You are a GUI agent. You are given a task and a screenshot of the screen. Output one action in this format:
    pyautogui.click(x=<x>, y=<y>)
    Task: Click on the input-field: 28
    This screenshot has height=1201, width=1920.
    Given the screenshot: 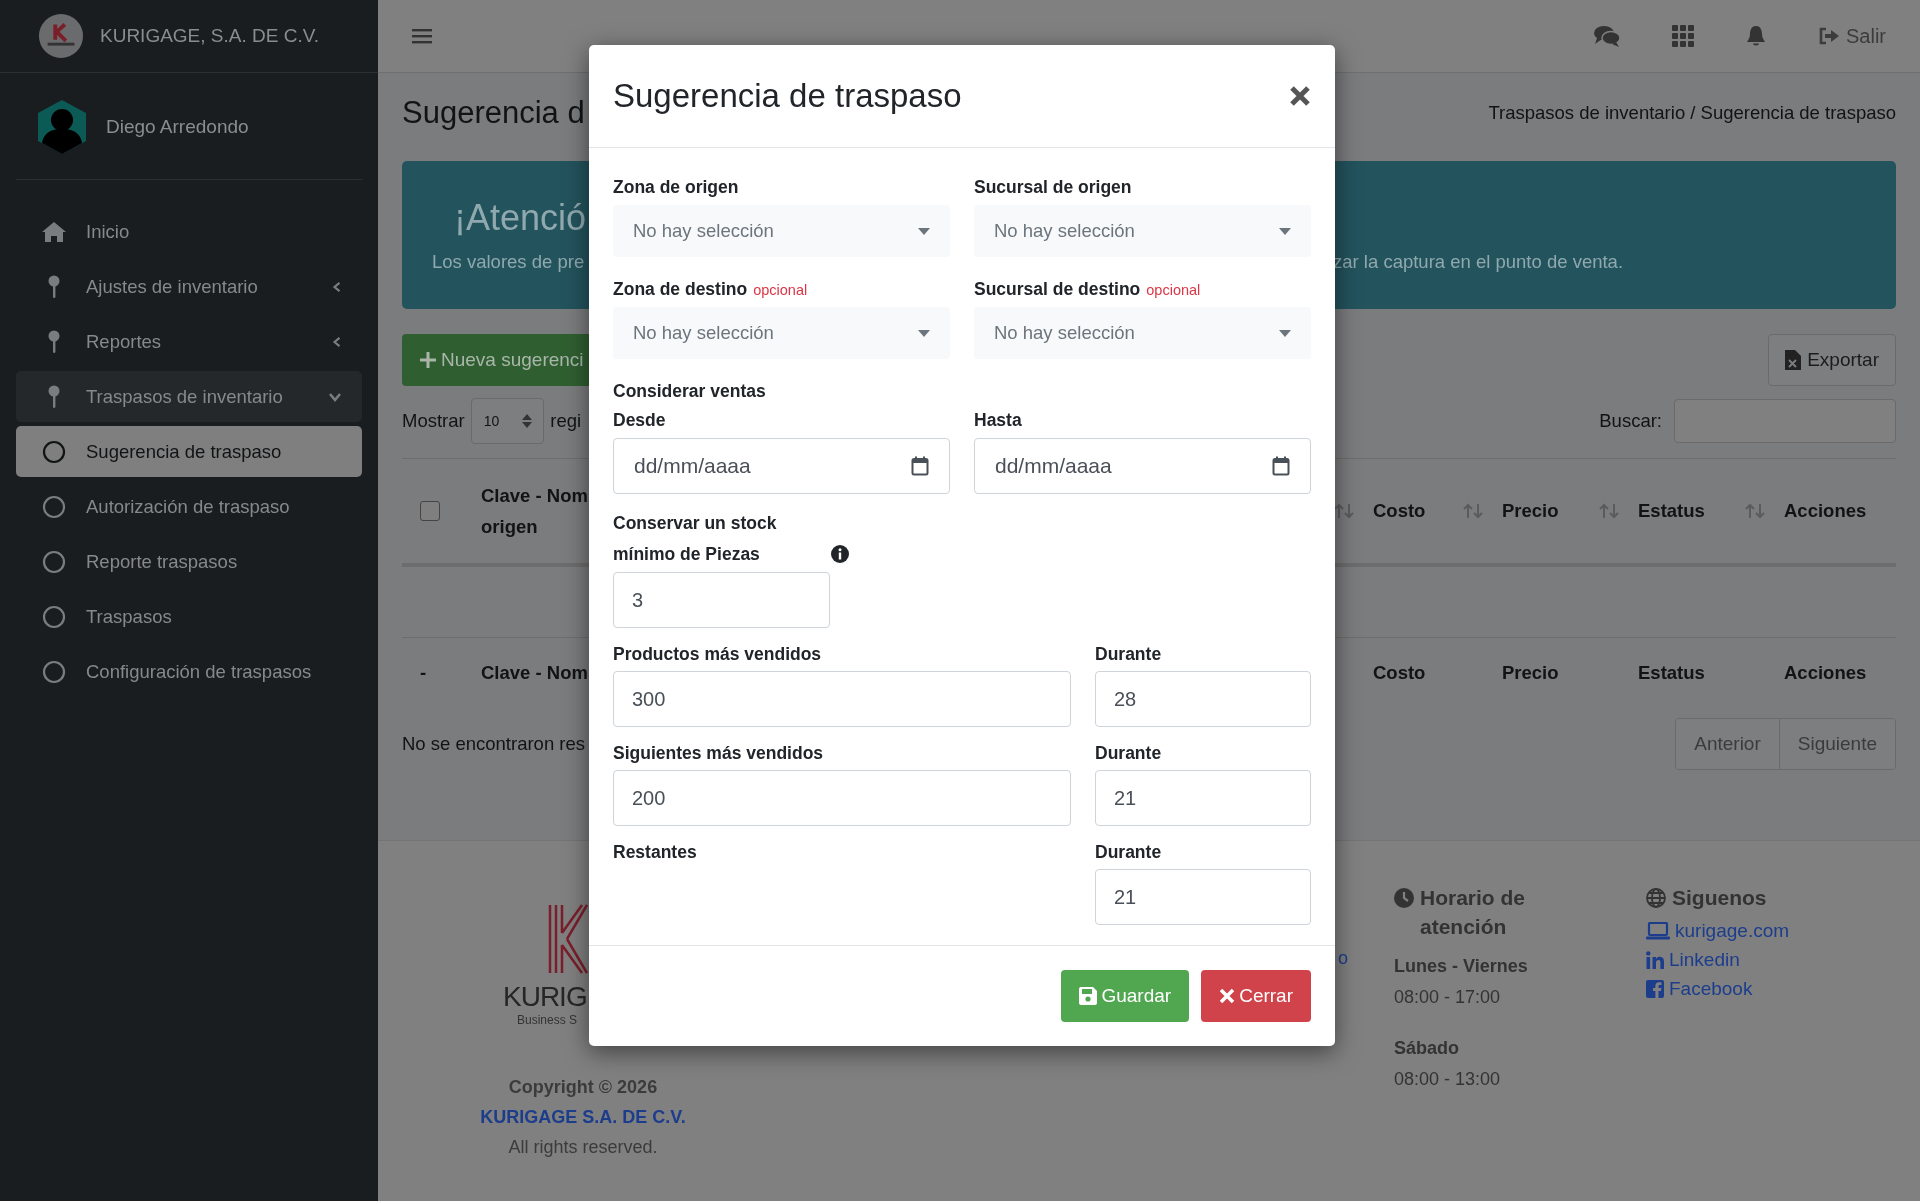 What is the action you would take?
    pyautogui.click(x=1203, y=699)
    